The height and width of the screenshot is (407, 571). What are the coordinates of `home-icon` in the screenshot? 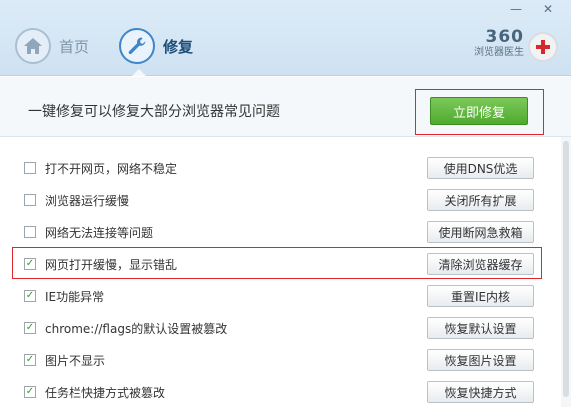 It's located at (33, 46).